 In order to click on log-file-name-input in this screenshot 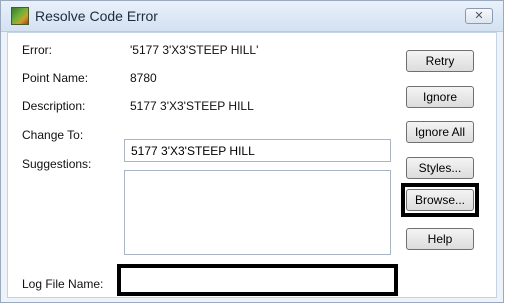, I will do `click(257, 280)`.